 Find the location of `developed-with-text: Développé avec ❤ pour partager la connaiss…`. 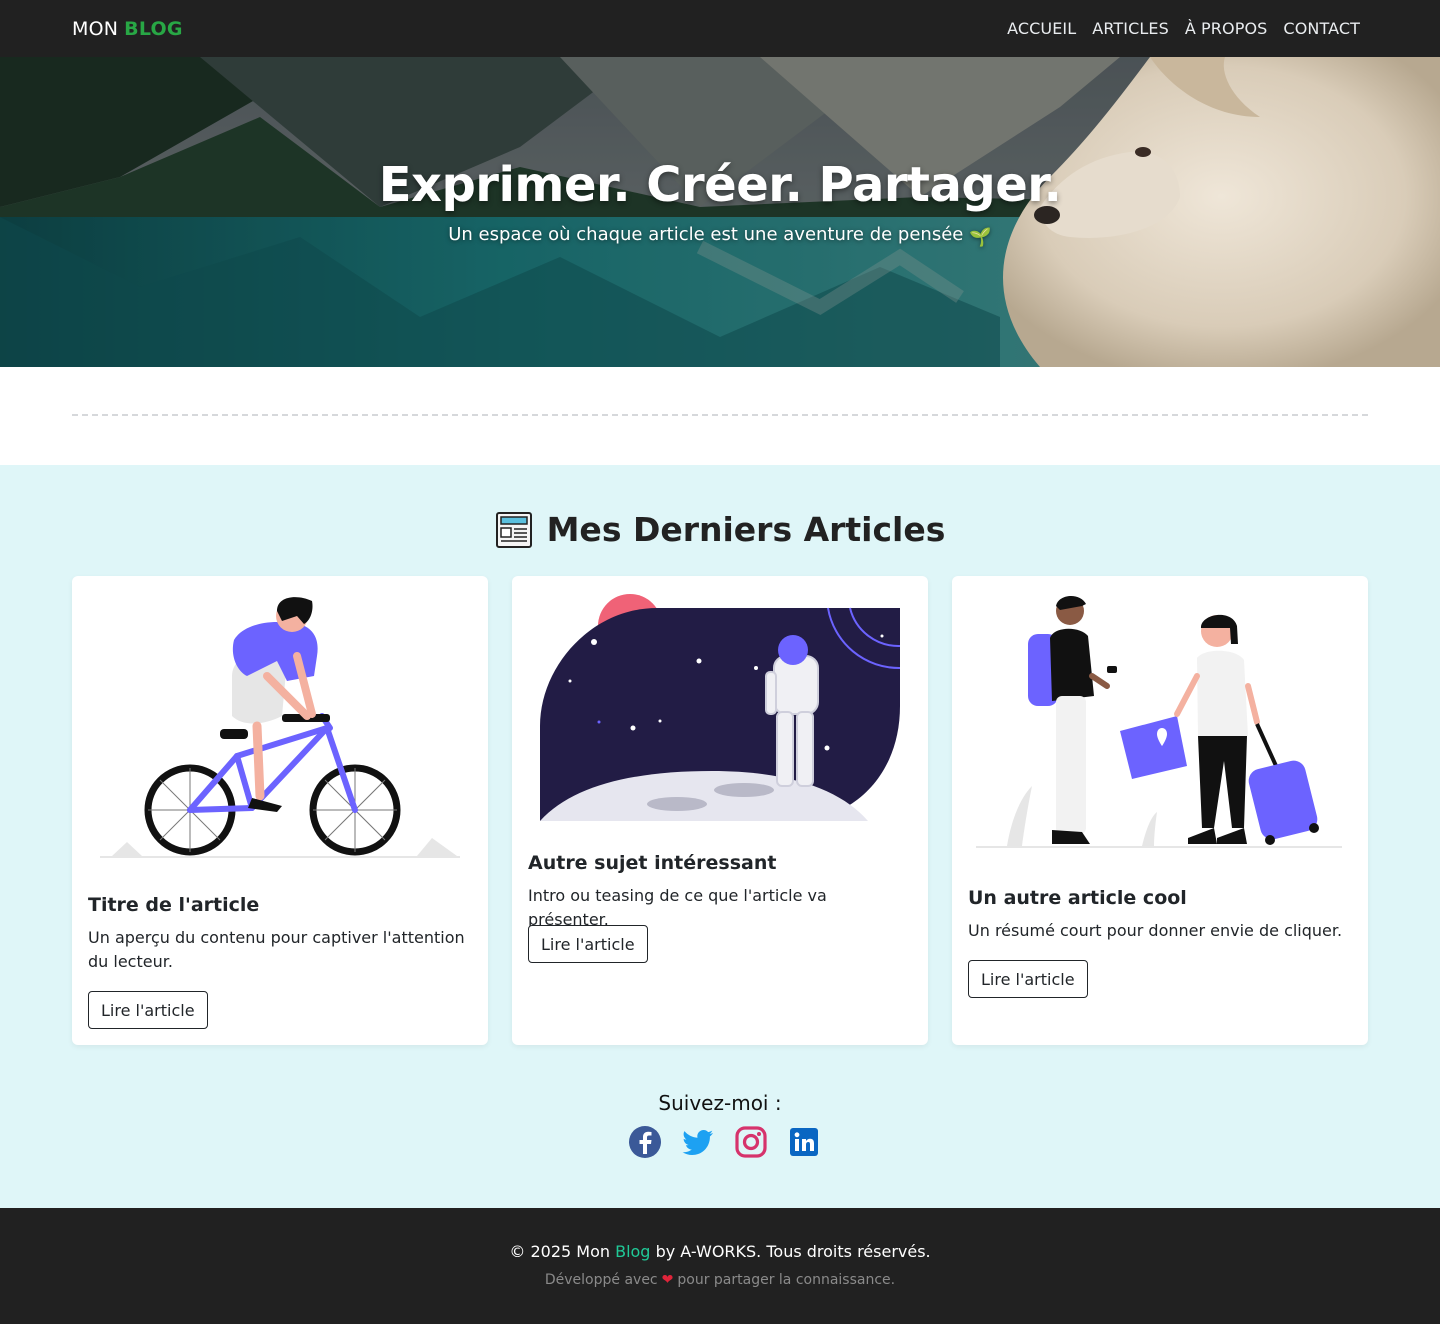

developed-with-text: Développé avec ❤ pour partager la connaiss… is located at coordinates (720, 1280).